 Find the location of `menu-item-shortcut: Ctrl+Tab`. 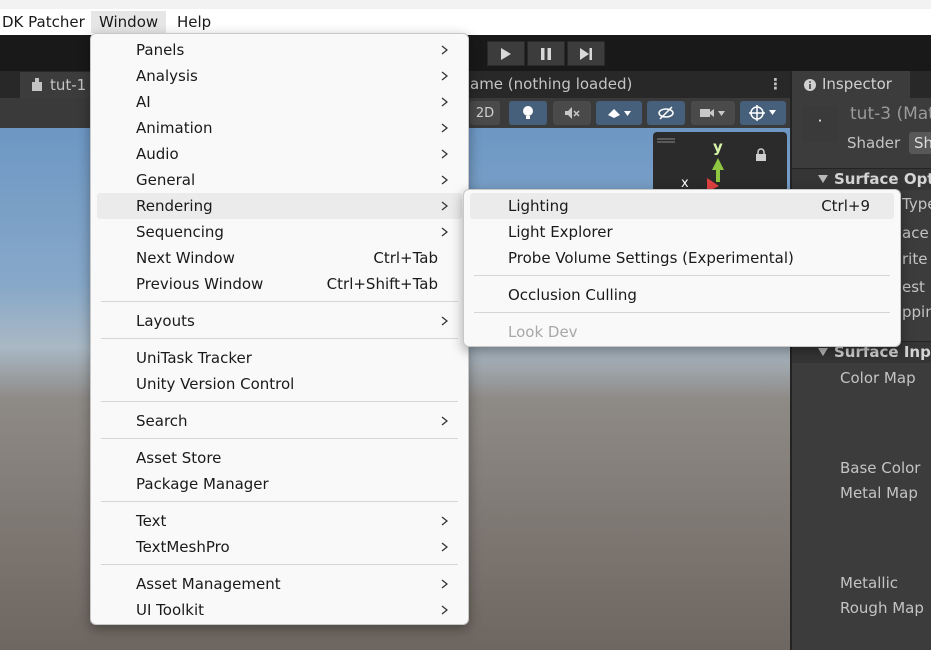

menu-item-shortcut: Ctrl+Tab is located at coordinates (405, 258).